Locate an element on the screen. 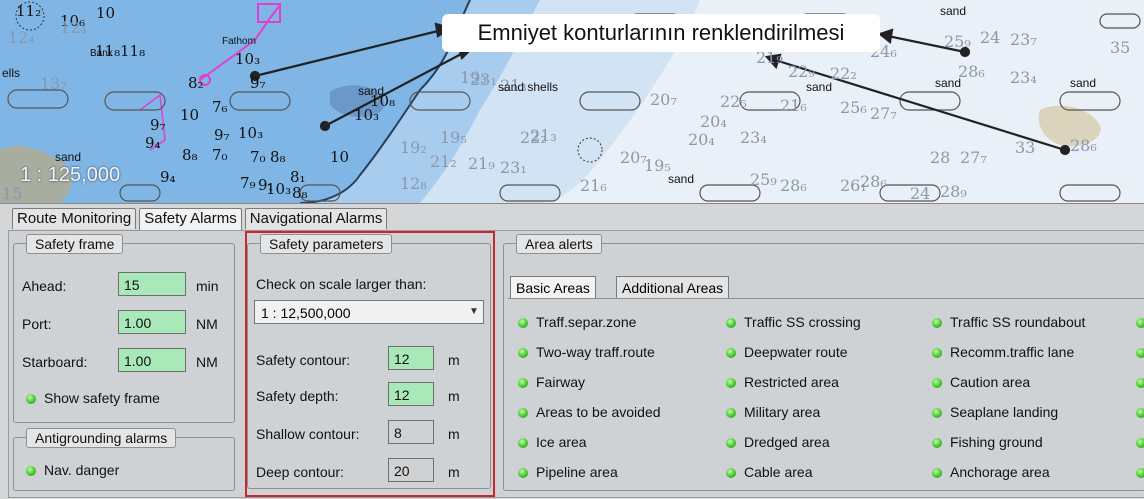 This screenshot has width=1144, height=499. ahead-label: Ahead: is located at coordinates (44, 286).